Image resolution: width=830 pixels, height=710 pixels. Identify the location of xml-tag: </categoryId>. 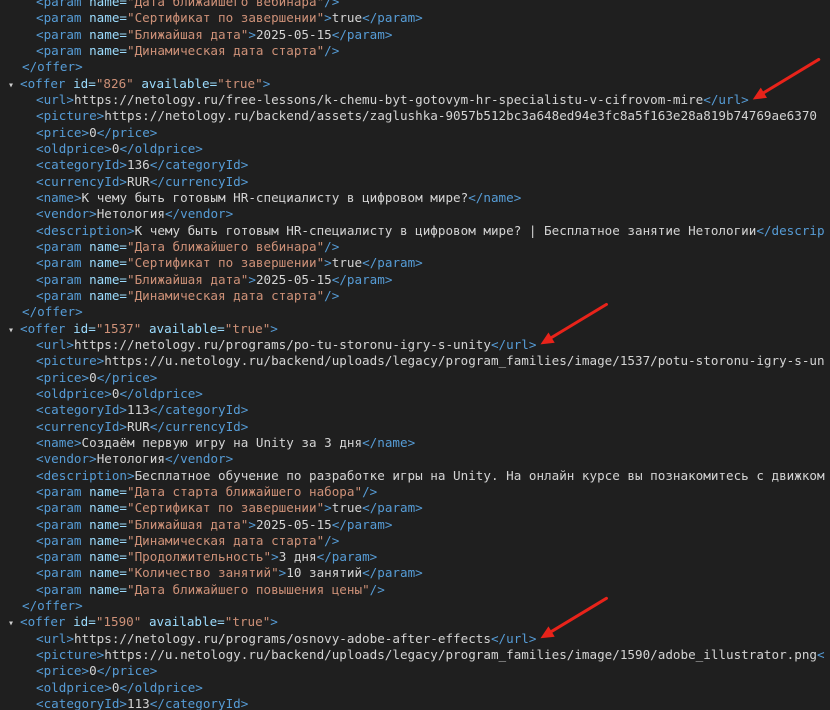
(199, 165).